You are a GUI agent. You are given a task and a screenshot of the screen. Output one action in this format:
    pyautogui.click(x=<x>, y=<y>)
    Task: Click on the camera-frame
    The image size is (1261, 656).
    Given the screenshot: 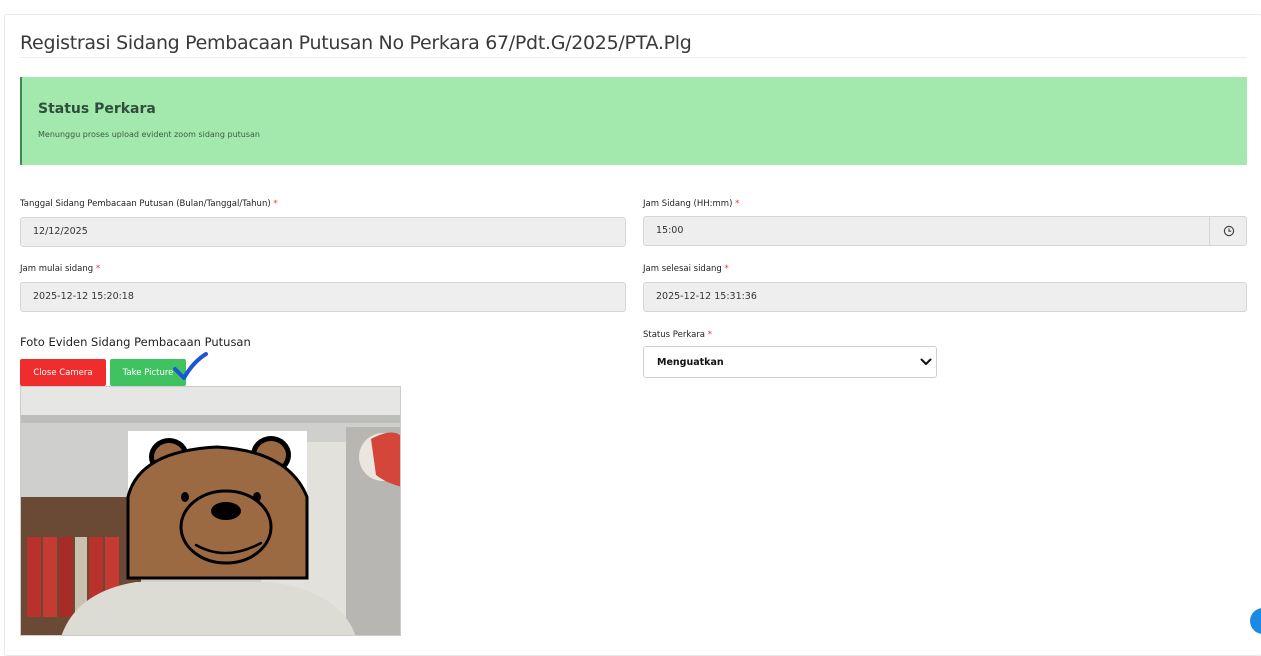 What is the action you would take?
    pyautogui.click(x=210, y=511)
    